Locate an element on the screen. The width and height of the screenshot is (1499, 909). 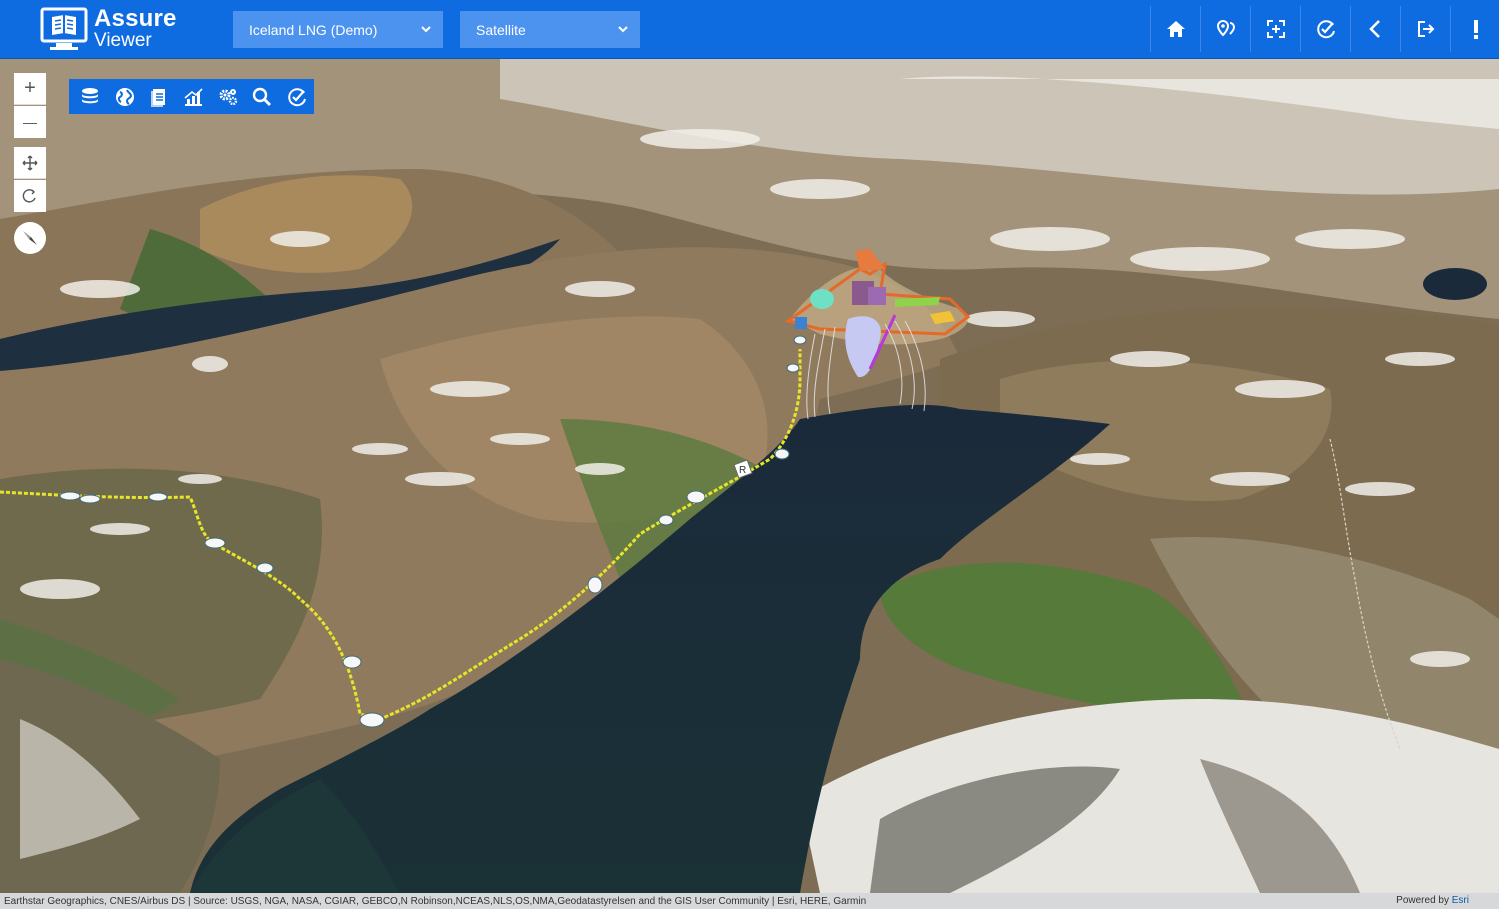
settings-icon is located at coordinates (228, 96).